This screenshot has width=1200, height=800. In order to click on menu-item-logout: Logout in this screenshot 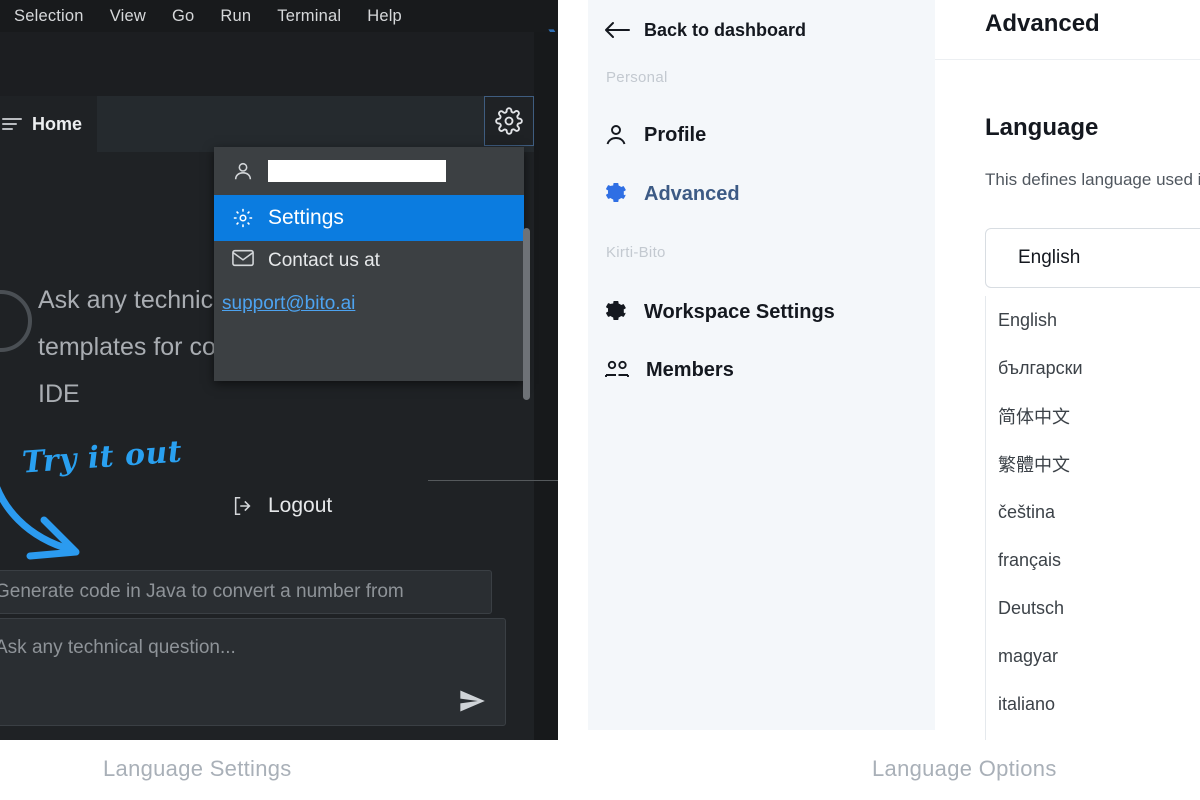, I will do `click(369, 506)`.